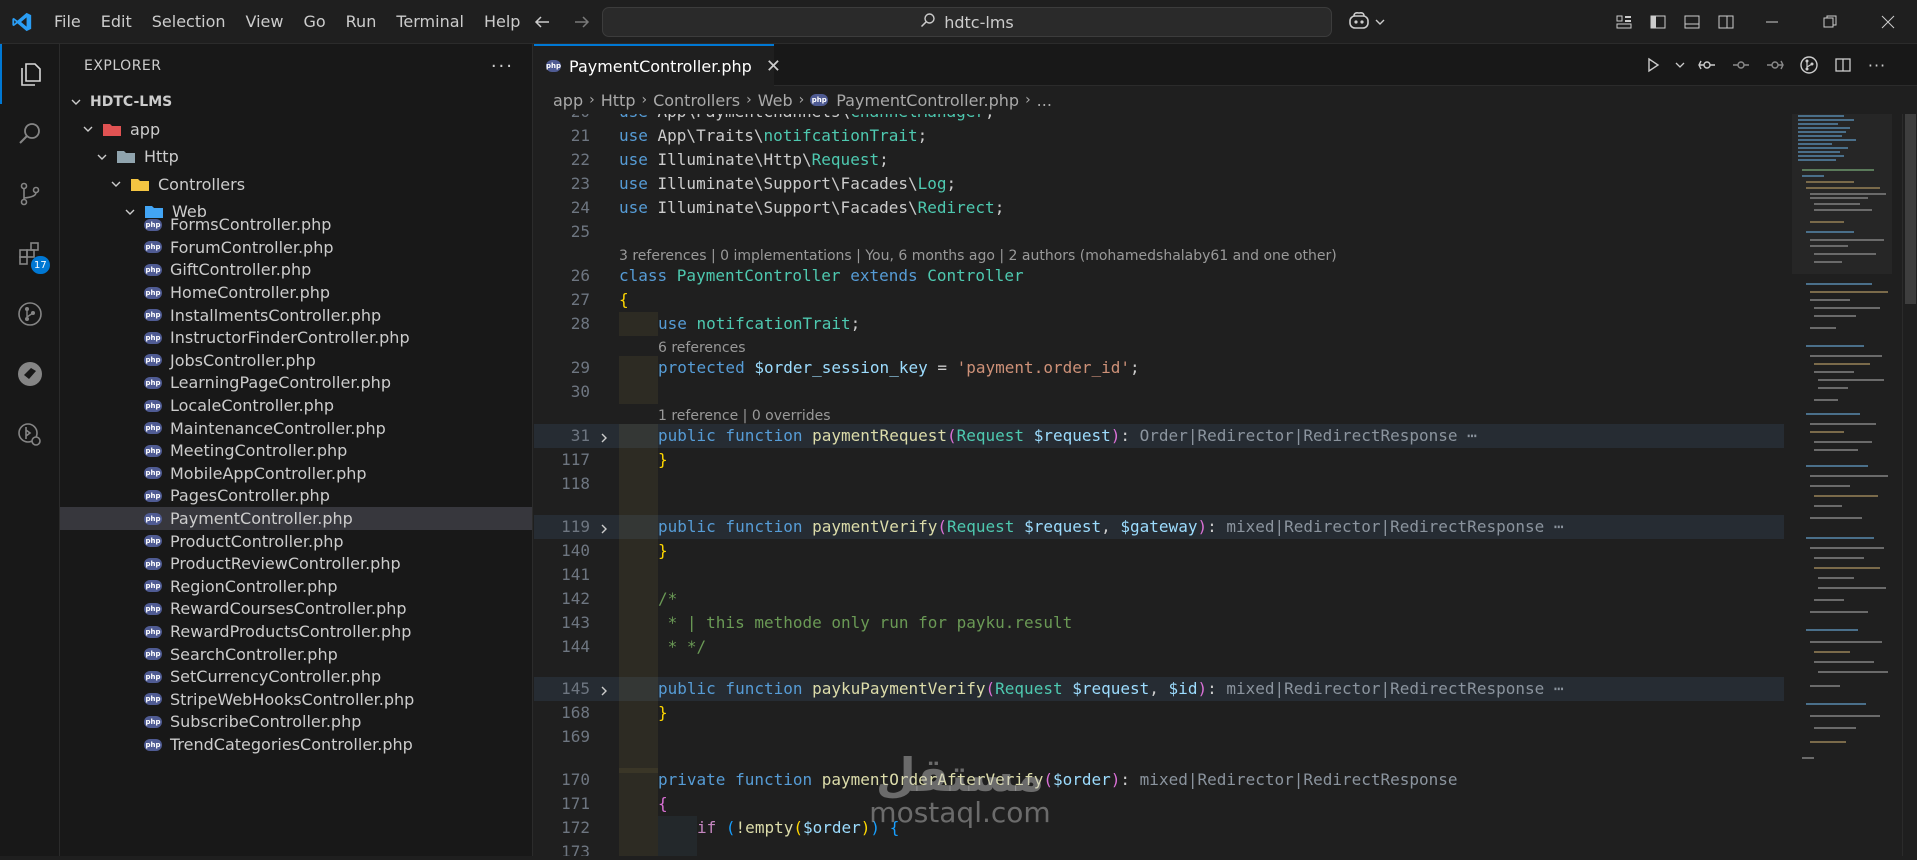  I want to click on menu-edit: Edit, so click(116, 22).